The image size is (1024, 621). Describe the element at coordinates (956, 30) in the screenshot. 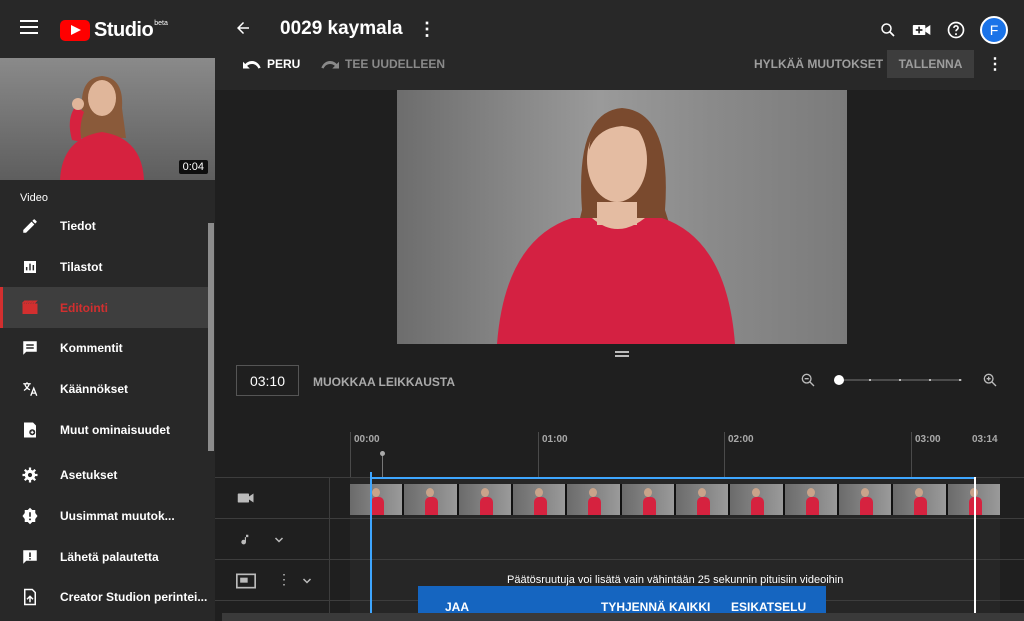

I see `help-icon` at that location.